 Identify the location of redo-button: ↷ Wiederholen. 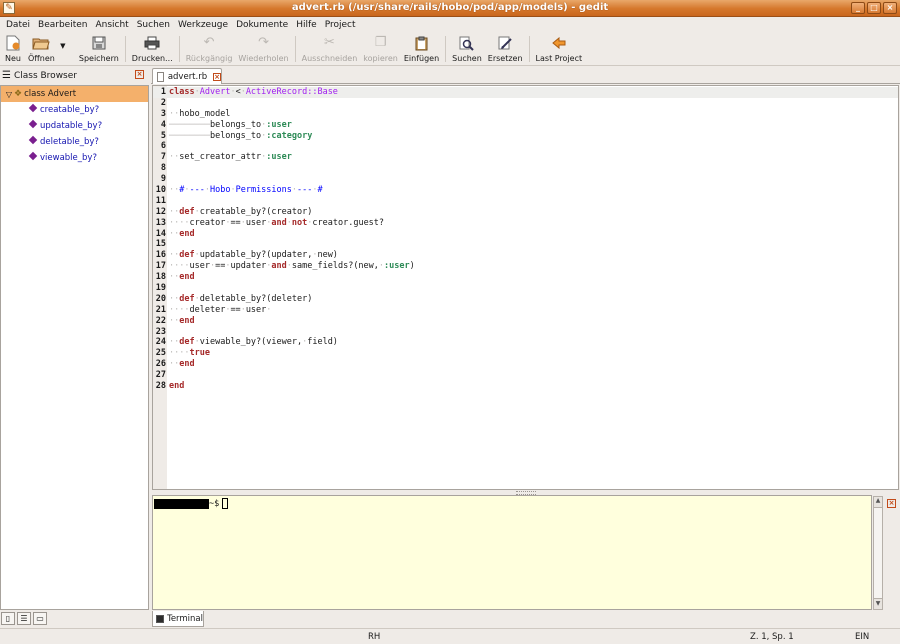
(263, 48).